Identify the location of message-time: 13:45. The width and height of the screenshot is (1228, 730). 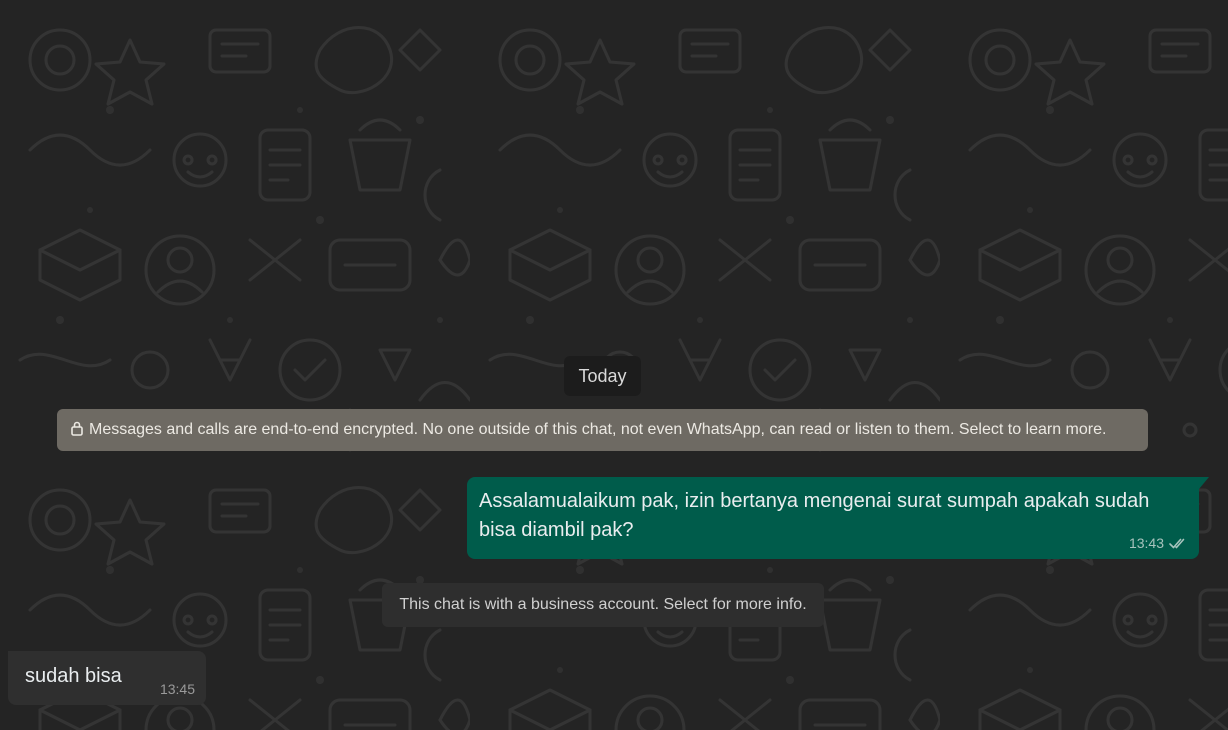
(177, 689).